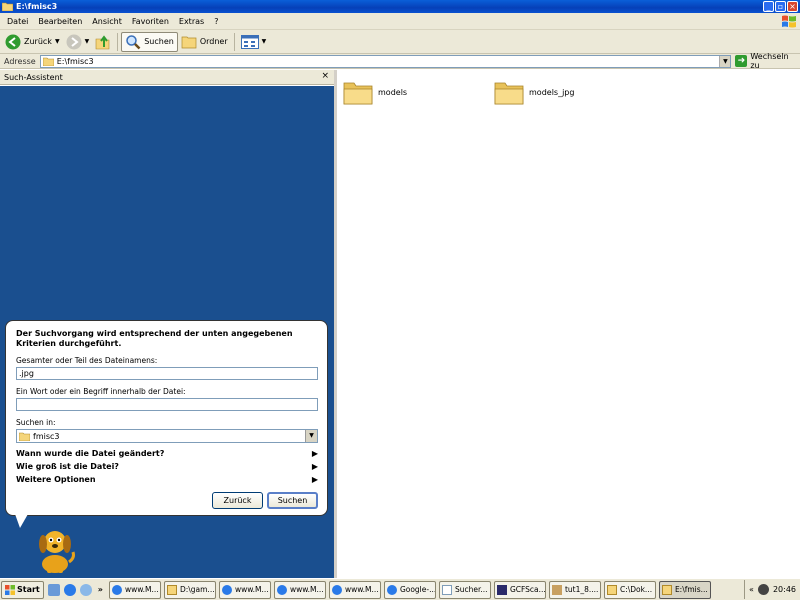 The height and width of the screenshot is (600, 800). I want to click on option-label: Weitere Optionen, so click(56, 479).